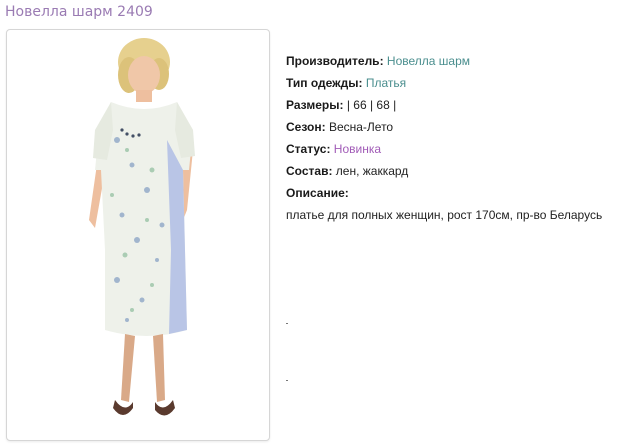 The width and height of the screenshot is (632, 444). I want to click on manufacturer-link: Новелла шарм, so click(428, 61).